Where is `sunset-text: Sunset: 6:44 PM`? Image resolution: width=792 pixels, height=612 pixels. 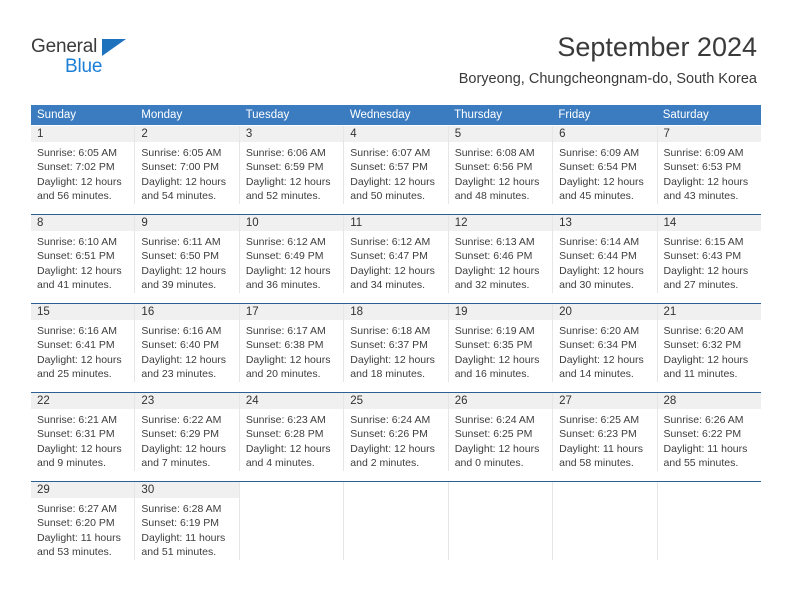 sunset-text: Sunset: 6:44 PM is located at coordinates (598, 256).